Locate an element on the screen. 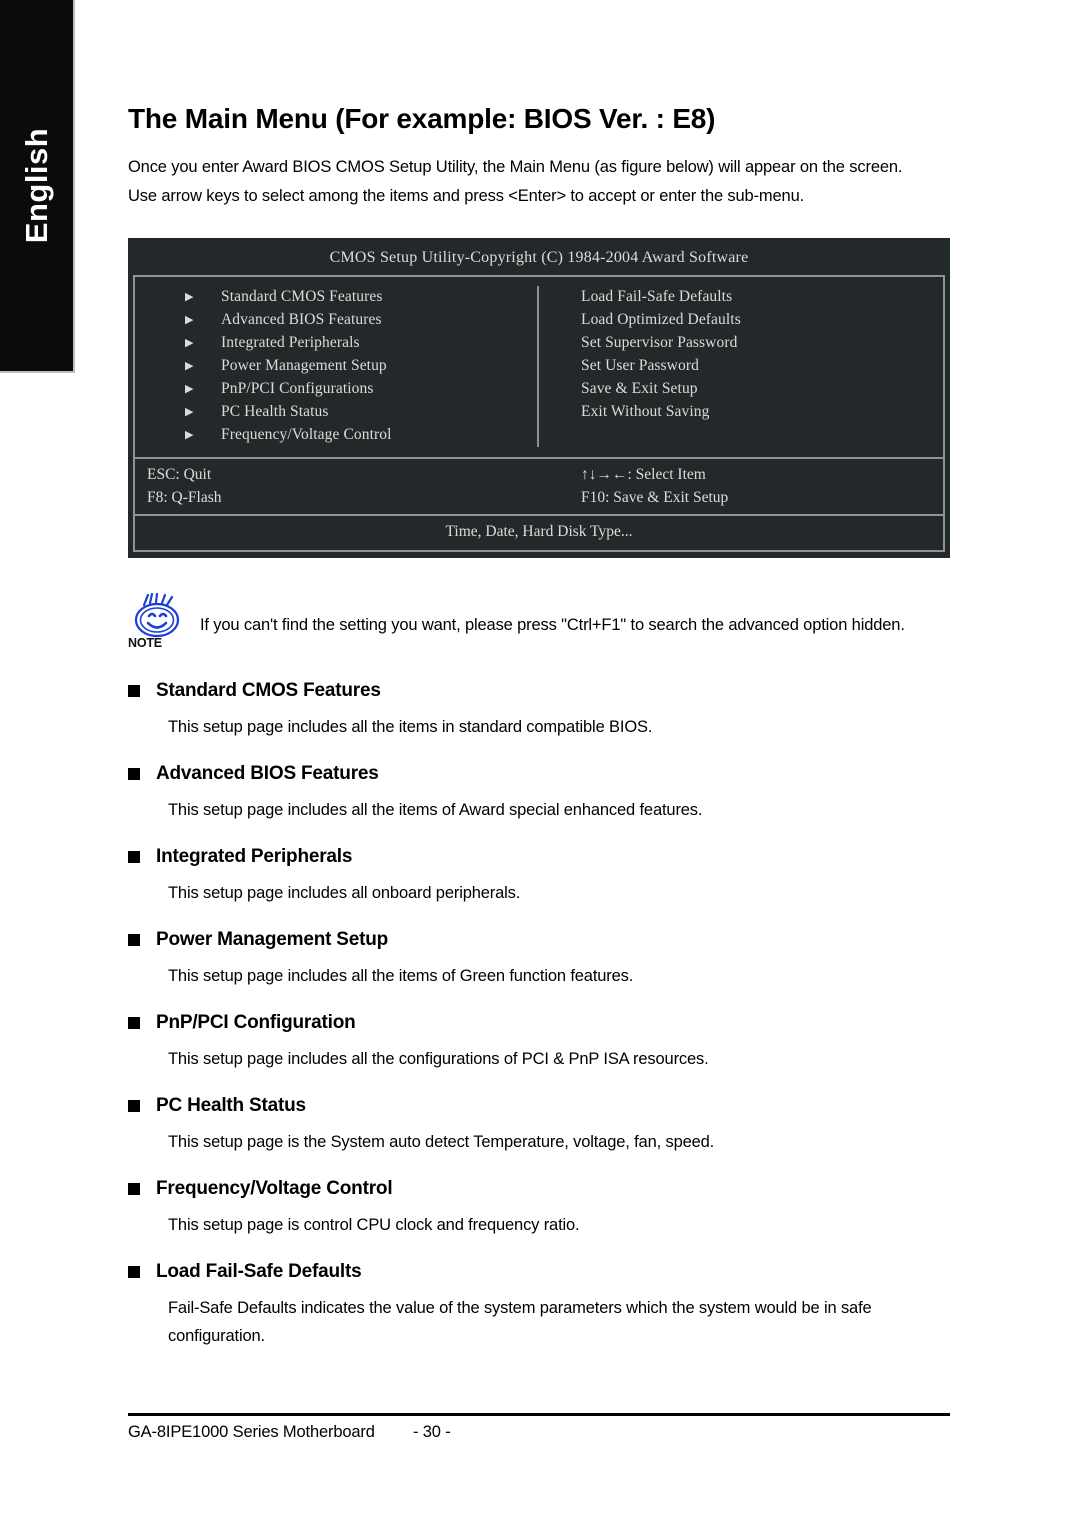 The width and height of the screenshot is (1080, 1529). language-tab-label: English is located at coordinates (36, 185).